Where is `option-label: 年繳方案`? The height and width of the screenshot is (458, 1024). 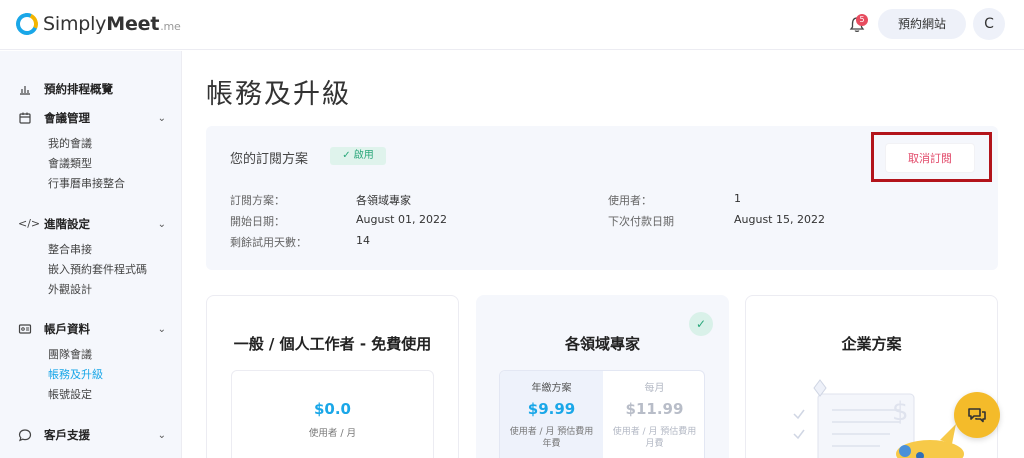
option-label: 年繳方案 is located at coordinates (551, 388).